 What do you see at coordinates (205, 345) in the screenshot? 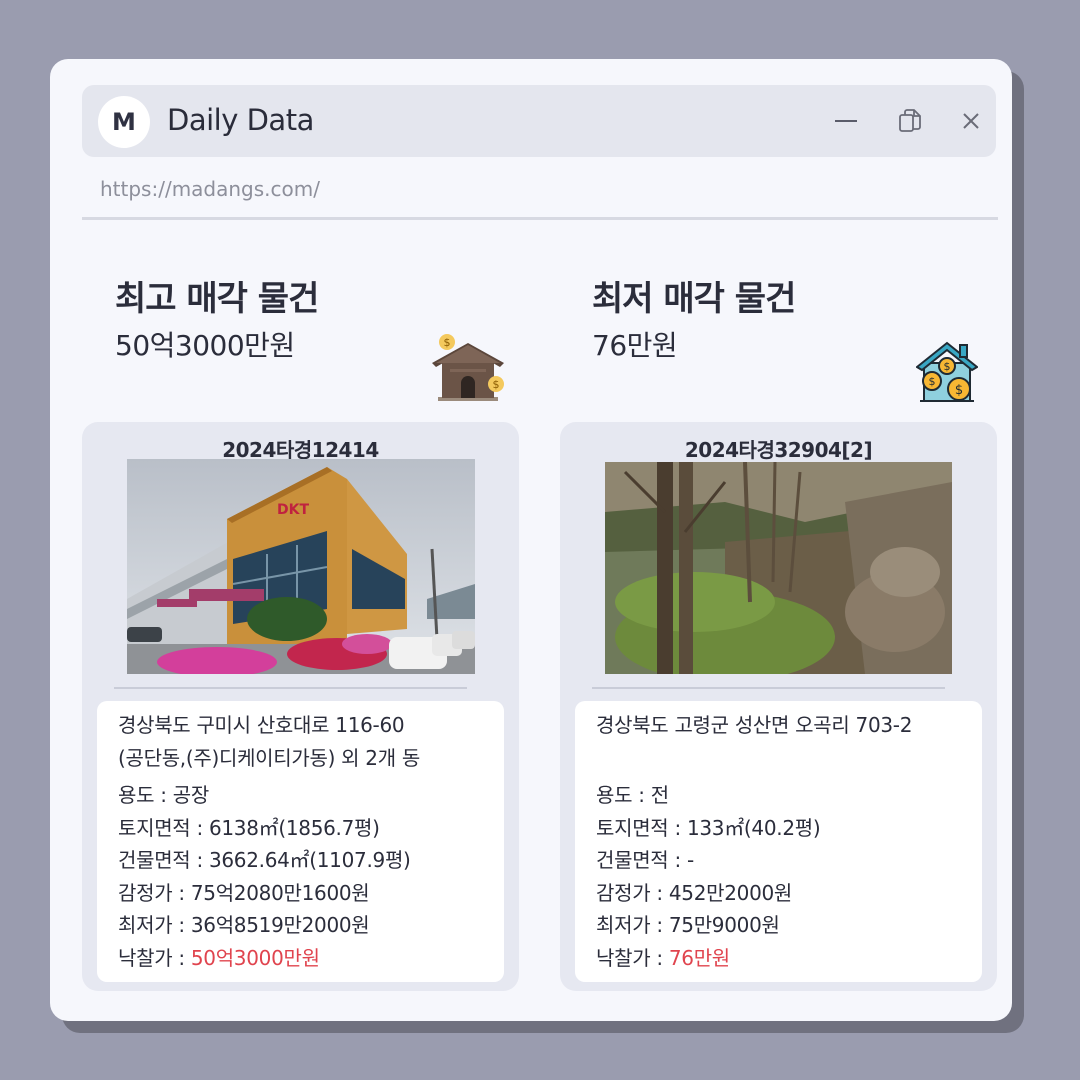
I see `highest-sale-price: 50억3000만원` at bounding box center [205, 345].